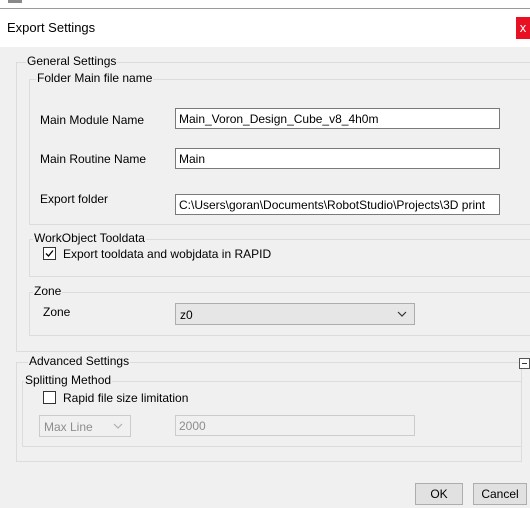  Describe the element at coordinates (186, 315) in the screenshot. I see `zone-select-value: z0` at that location.